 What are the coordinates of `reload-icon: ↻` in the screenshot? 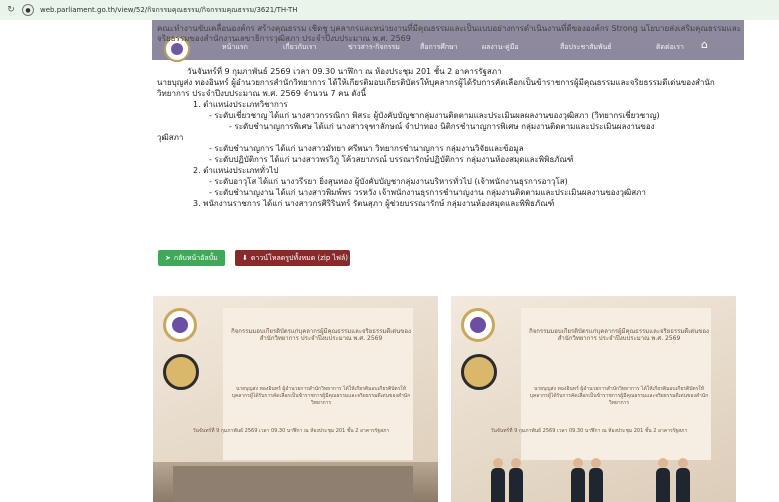 It's located at (11, 10).